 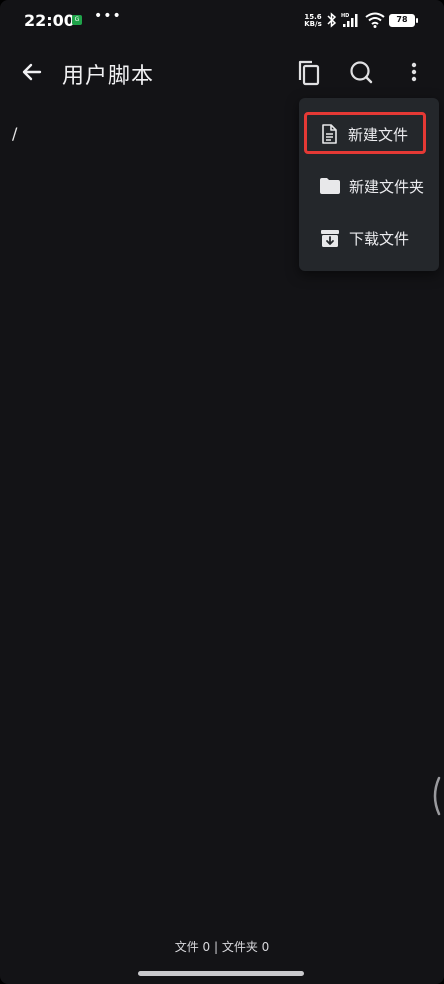 I want to click on status-overflow-dots: •••, so click(x=108, y=16).